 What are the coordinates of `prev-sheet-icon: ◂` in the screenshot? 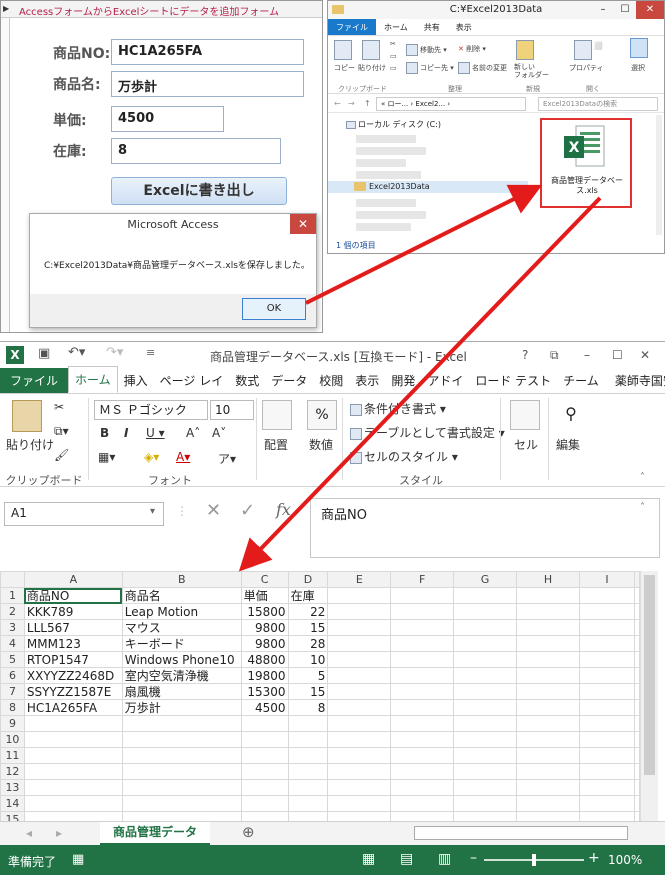 It's located at (29, 833).